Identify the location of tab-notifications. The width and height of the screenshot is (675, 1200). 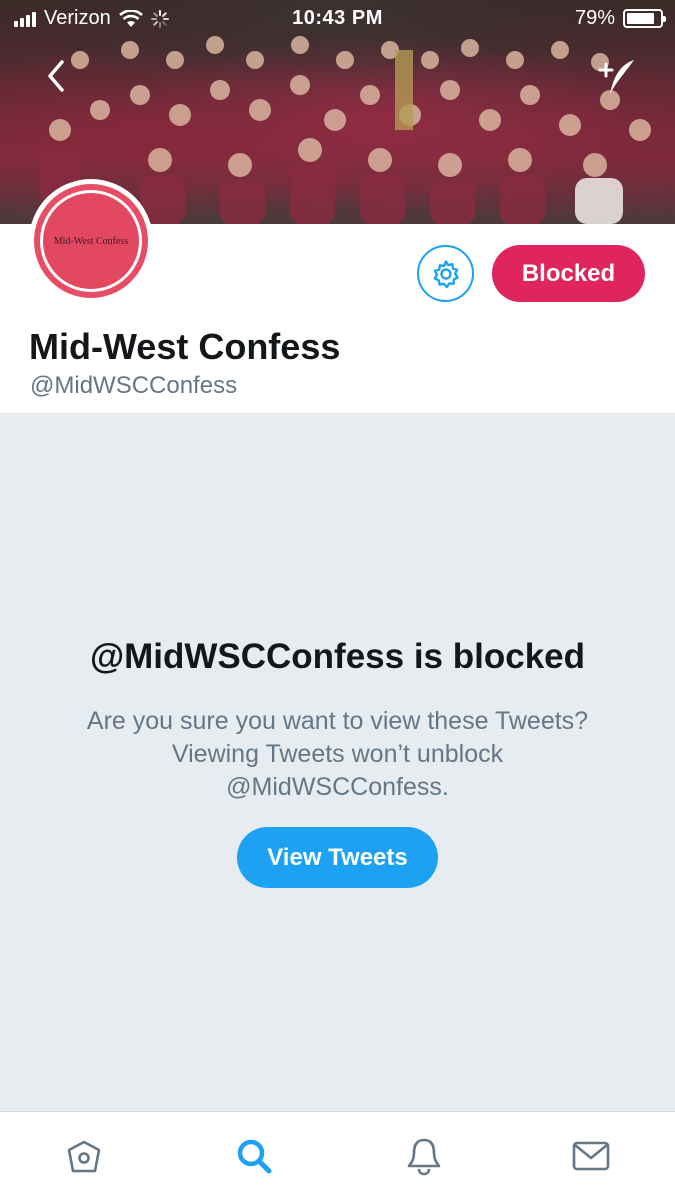
(424, 1156).